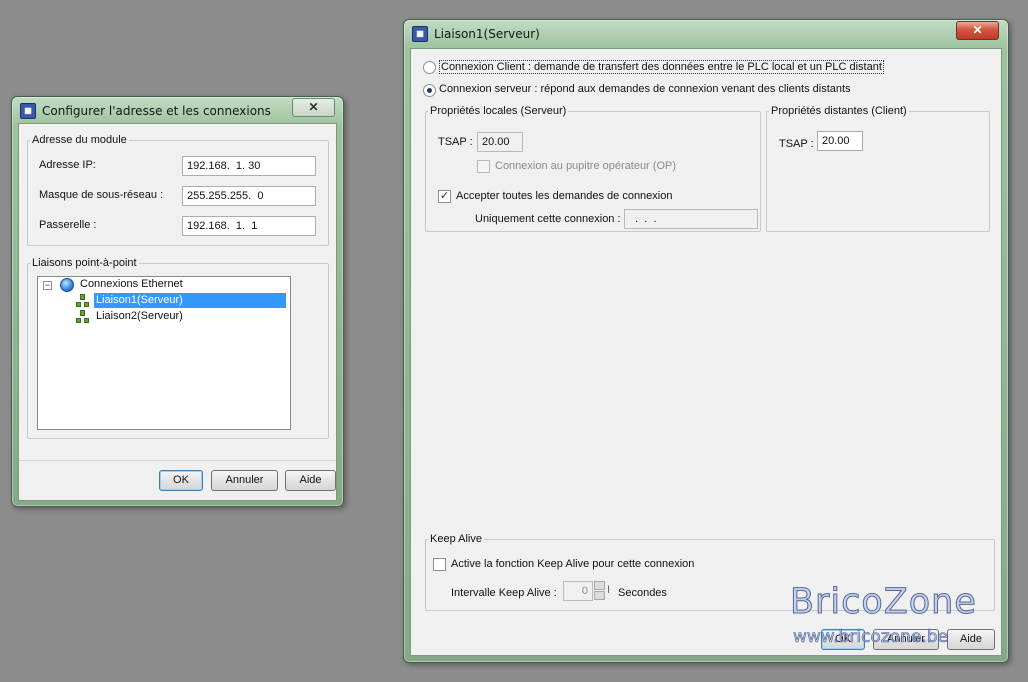  What do you see at coordinates (139, 316) in the screenshot?
I see `tree-item-label: Liaison2(Serveur)` at bounding box center [139, 316].